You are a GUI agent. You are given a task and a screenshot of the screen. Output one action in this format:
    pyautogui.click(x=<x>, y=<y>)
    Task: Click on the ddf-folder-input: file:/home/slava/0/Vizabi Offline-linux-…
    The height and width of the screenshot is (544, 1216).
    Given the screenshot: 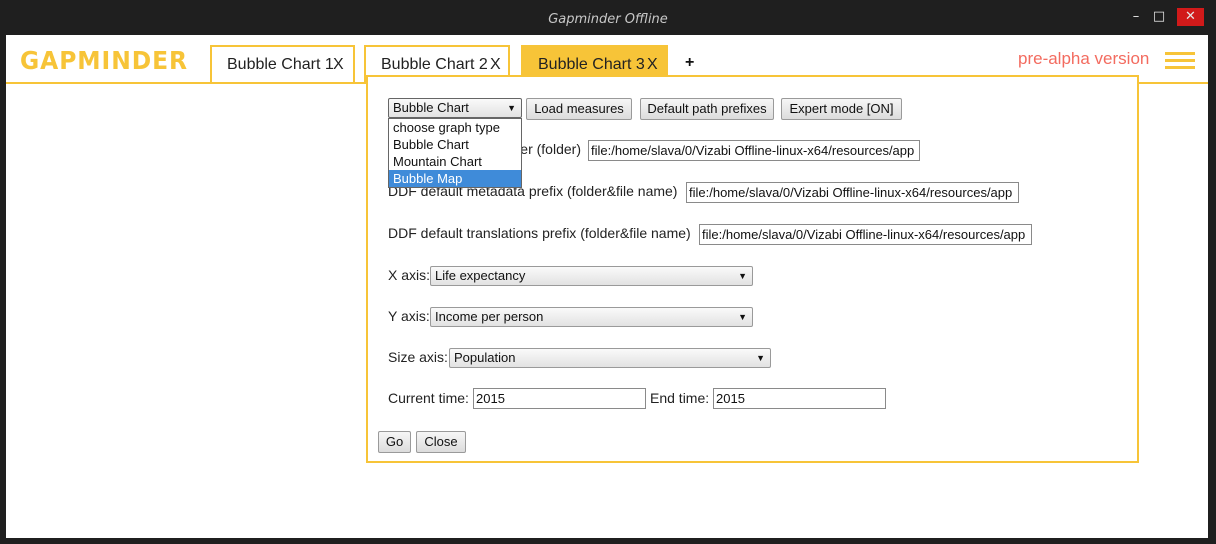 What is the action you would take?
    pyautogui.click(x=754, y=150)
    